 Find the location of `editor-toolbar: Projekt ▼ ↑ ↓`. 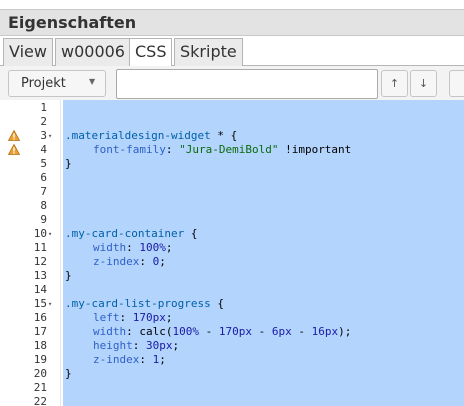

editor-toolbar: Projekt ▼ ↑ ↓ is located at coordinates (232, 84).